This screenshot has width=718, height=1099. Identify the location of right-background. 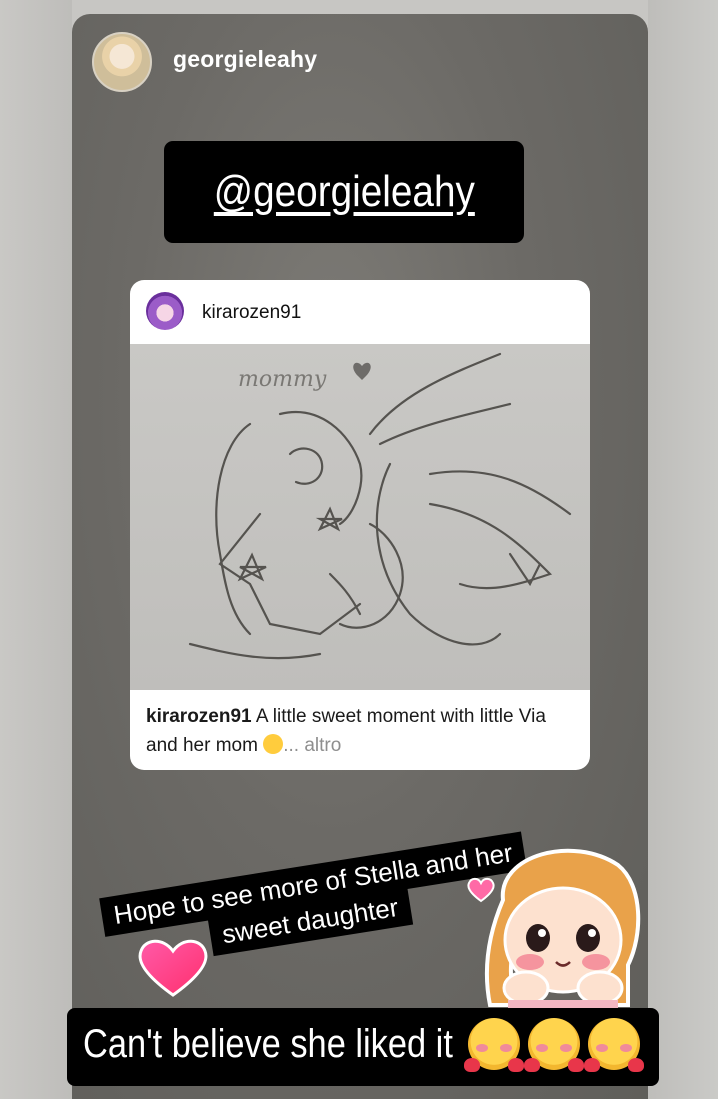
(683, 549).